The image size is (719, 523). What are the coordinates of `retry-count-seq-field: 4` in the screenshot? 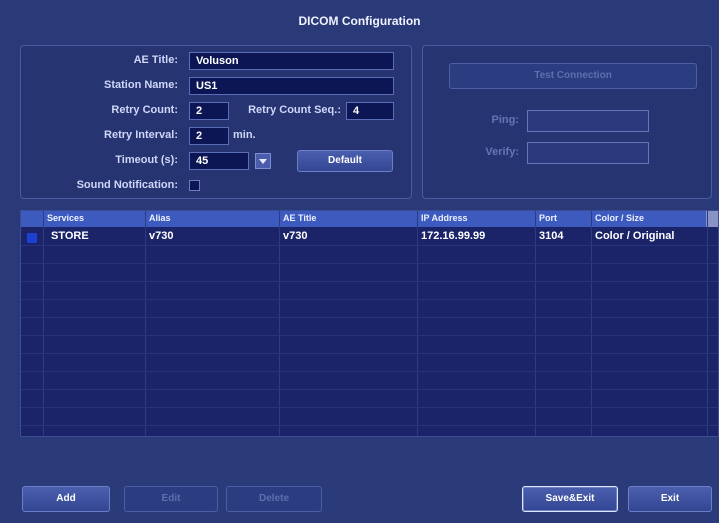 It's located at (370, 111).